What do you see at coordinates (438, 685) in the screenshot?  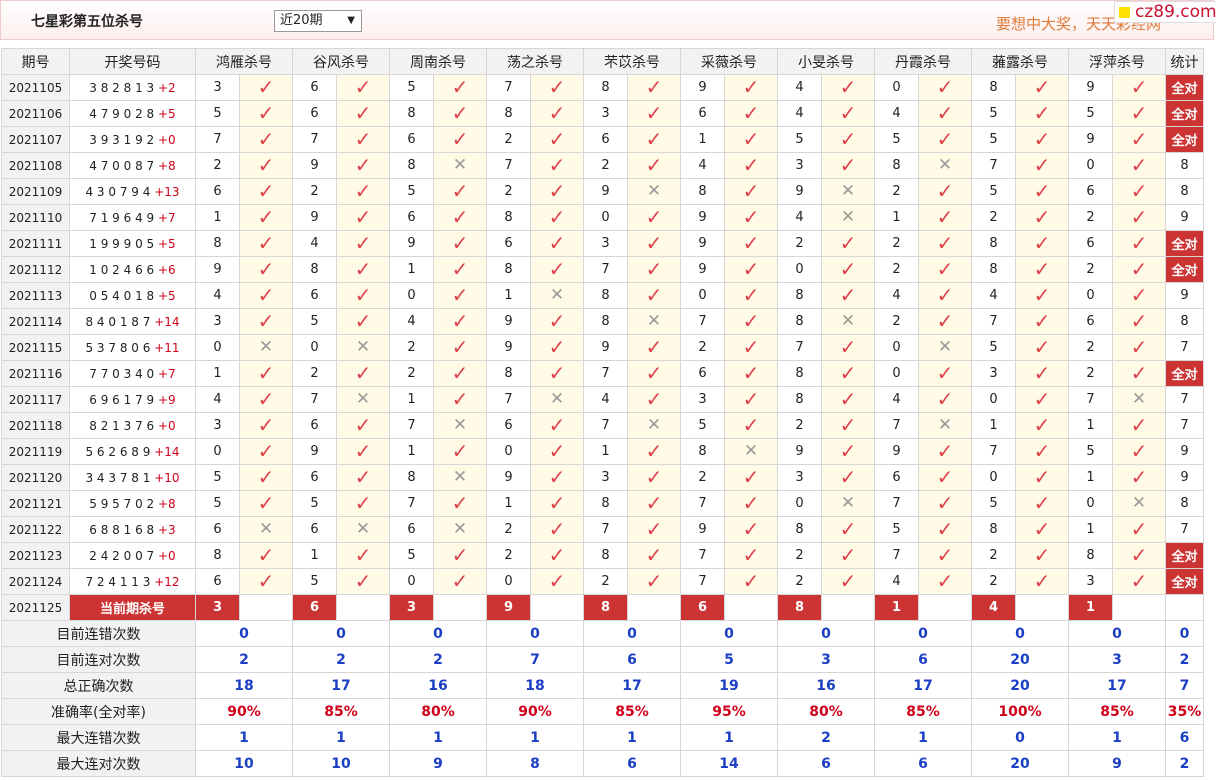 I see `stats-value: 16` at bounding box center [438, 685].